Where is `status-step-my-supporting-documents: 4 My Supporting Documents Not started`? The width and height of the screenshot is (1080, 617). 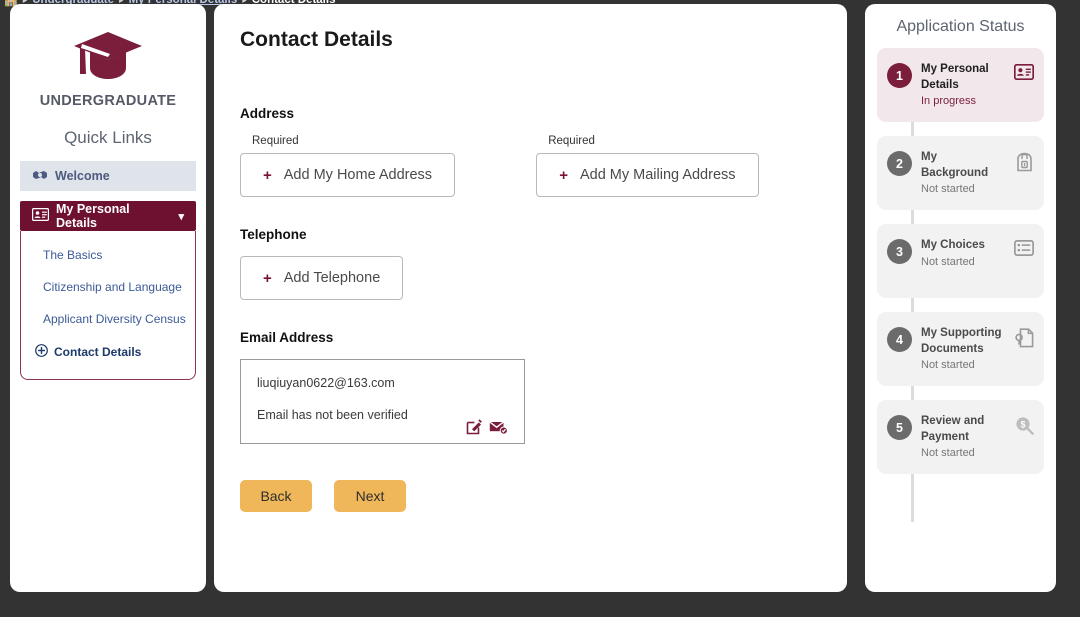 status-step-my-supporting-documents: 4 My Supporting Documents Not started is located at coordinates (960, 349).